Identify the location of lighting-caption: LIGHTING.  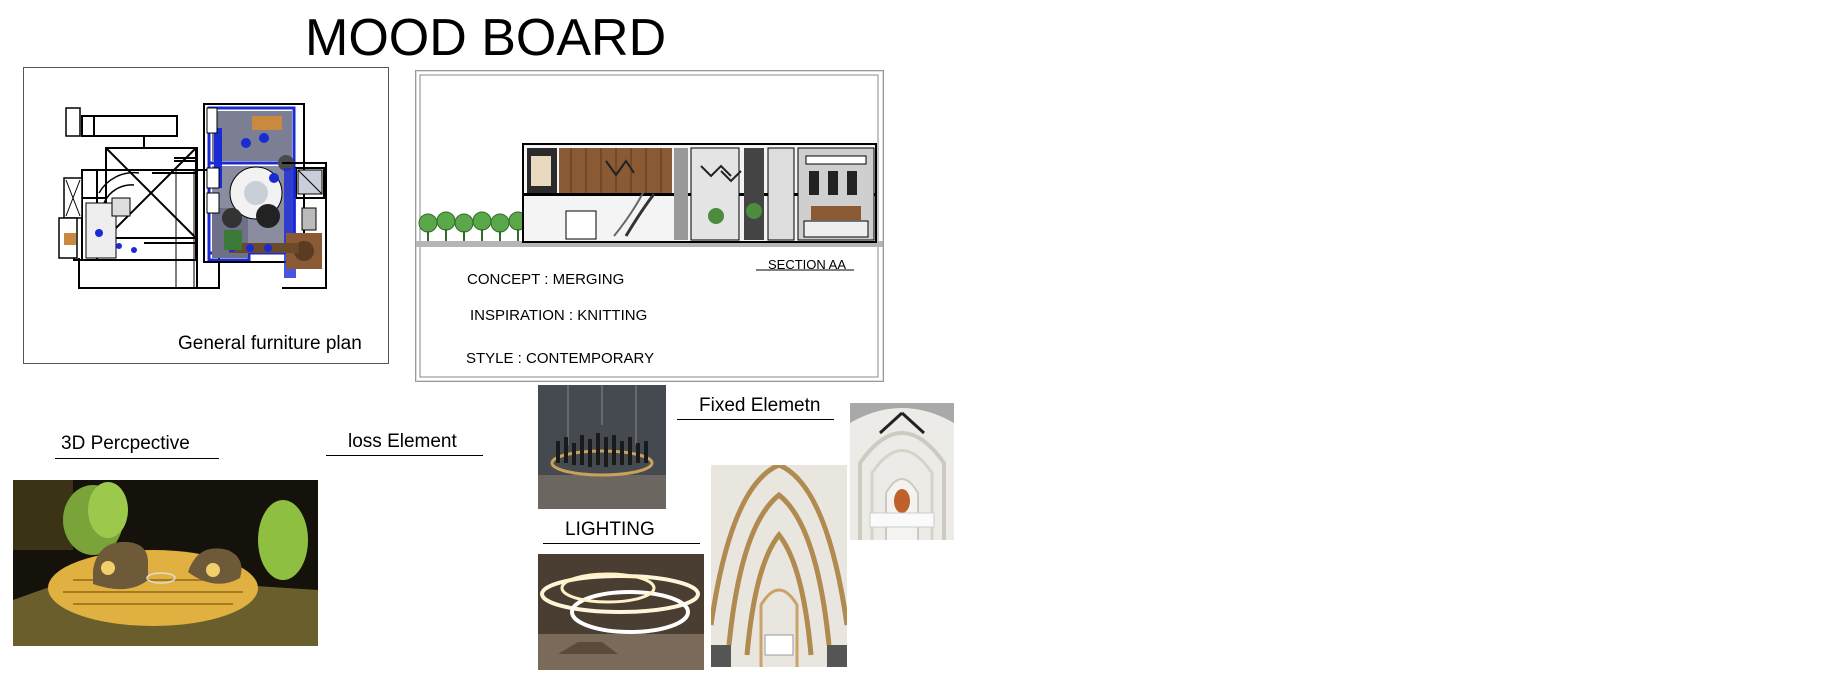
(621, 531).